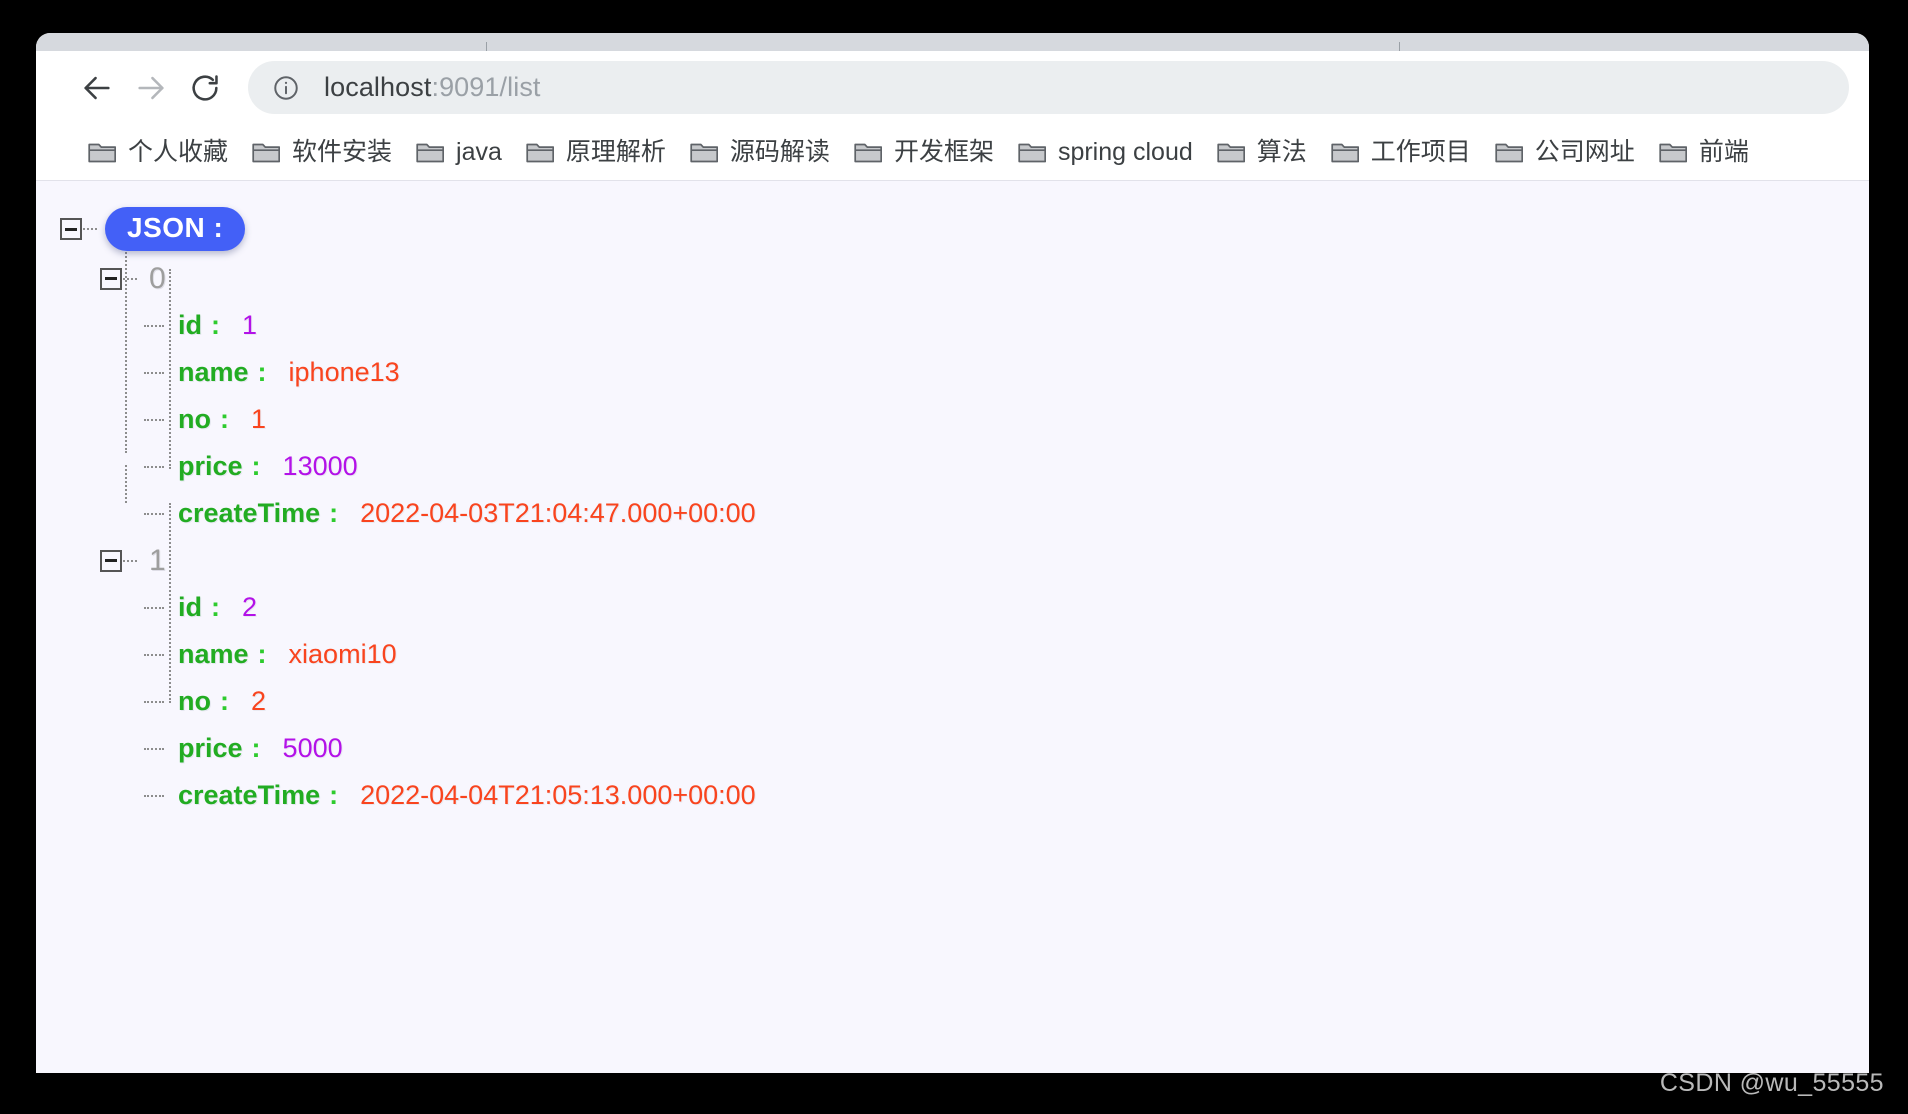 The width and height of the screenshot is (1908, 1114). What do you see at coordinates (558, 795) in the screenshot?
I see `json-value: 2022-04-04T21:05:13.000+00:00` at bounding box center [558, 795].